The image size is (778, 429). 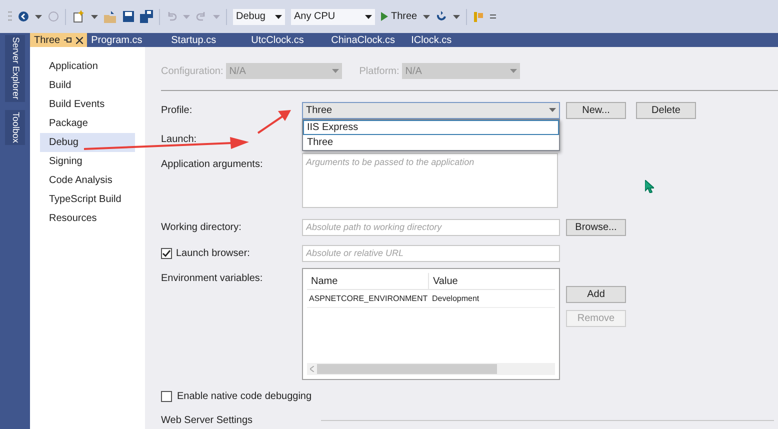 I want to click on grip-icon, so click(x=10, y=17).